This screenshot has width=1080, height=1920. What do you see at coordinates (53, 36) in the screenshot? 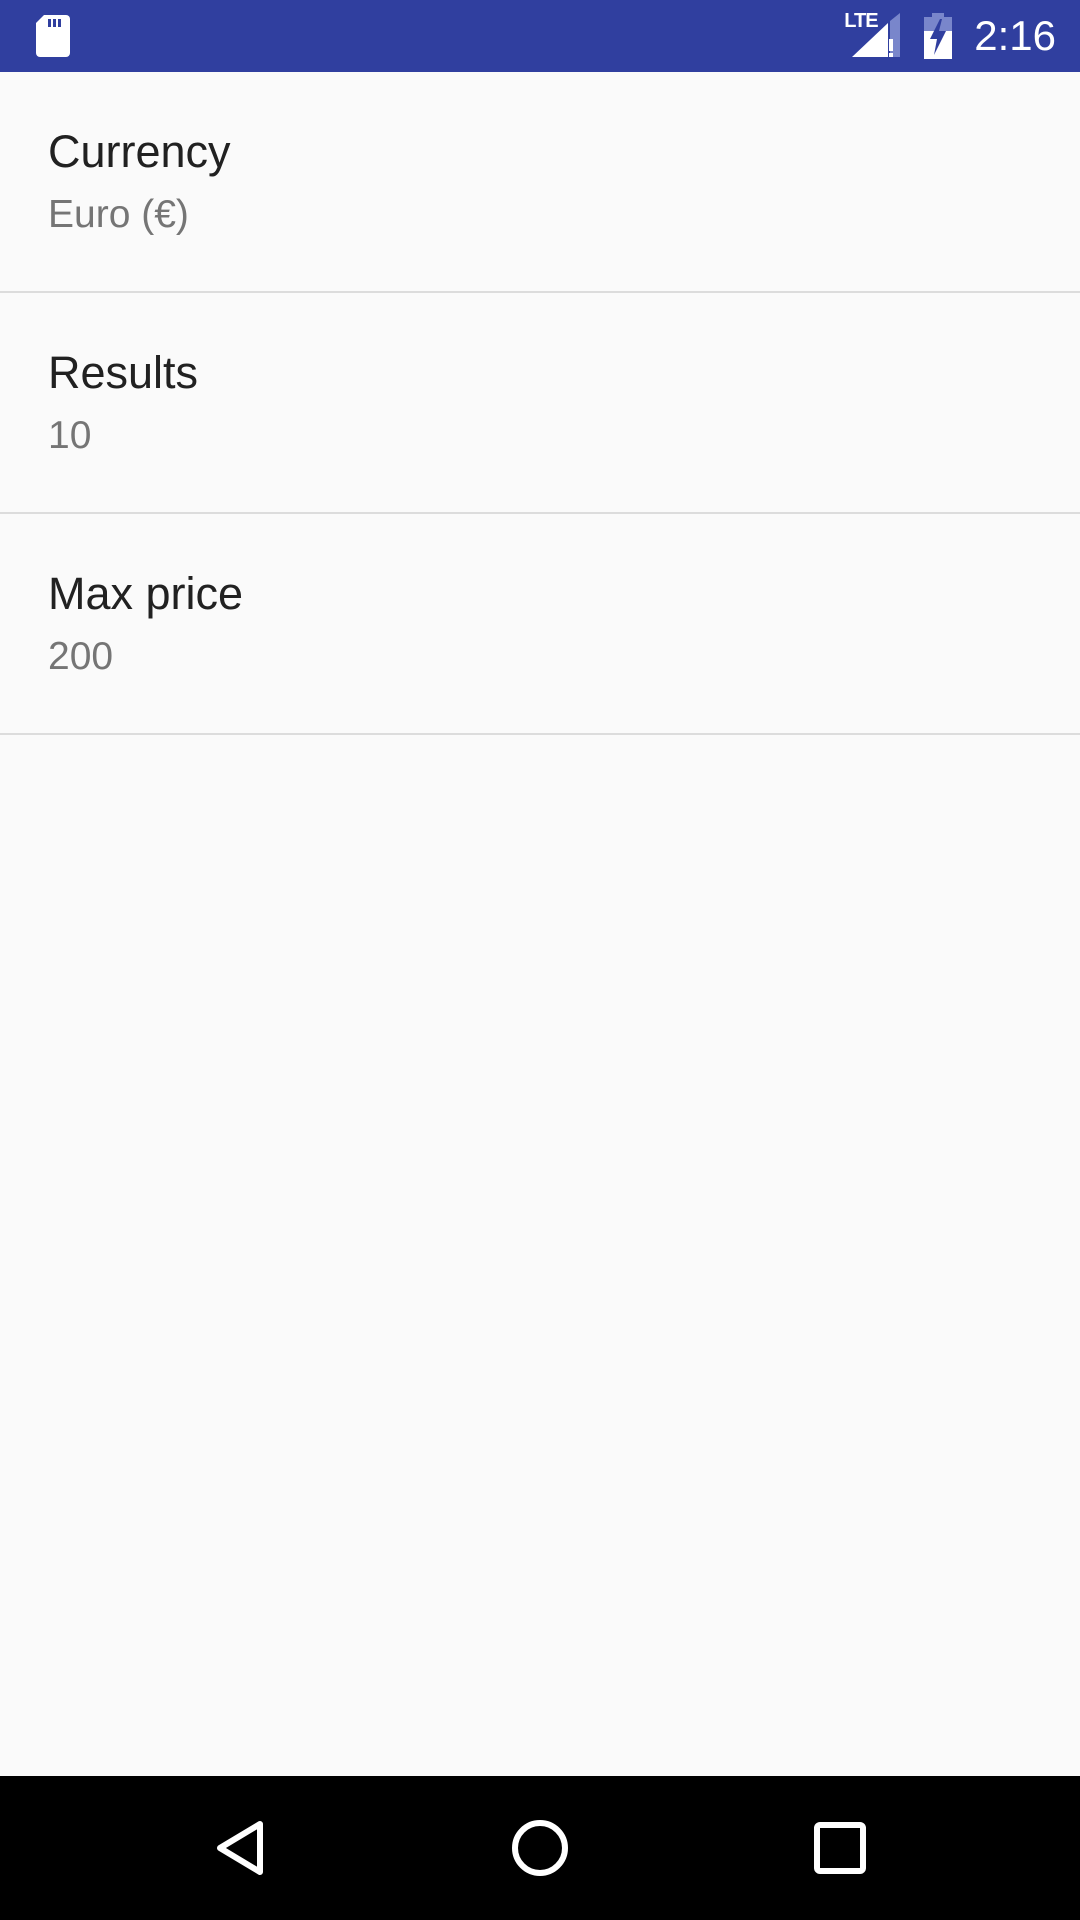
I see `sd-card-icon` at bounding box center [53, 36].